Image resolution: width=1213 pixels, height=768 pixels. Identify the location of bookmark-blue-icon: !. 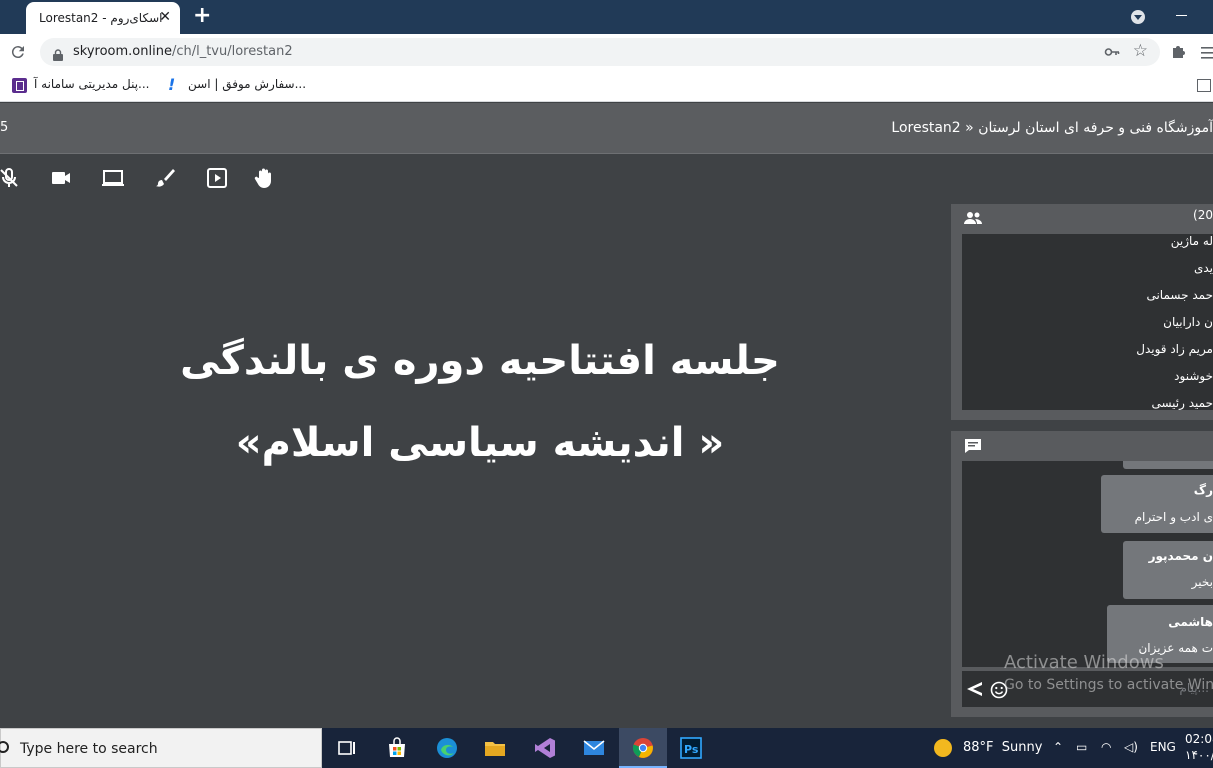
(171, 85).